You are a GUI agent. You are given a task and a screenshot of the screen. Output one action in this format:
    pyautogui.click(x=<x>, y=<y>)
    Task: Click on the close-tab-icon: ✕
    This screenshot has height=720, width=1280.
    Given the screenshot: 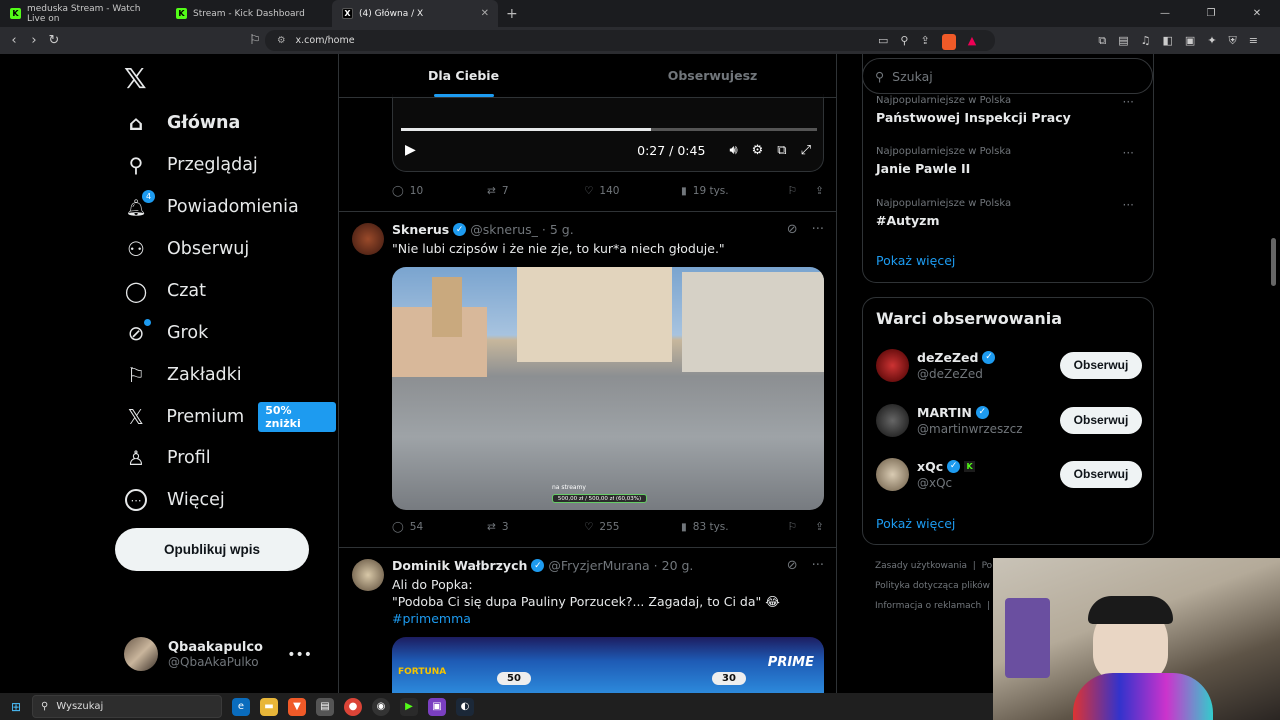 What is the action you would take?
    pyautogui.click(x=485, y=13)
    